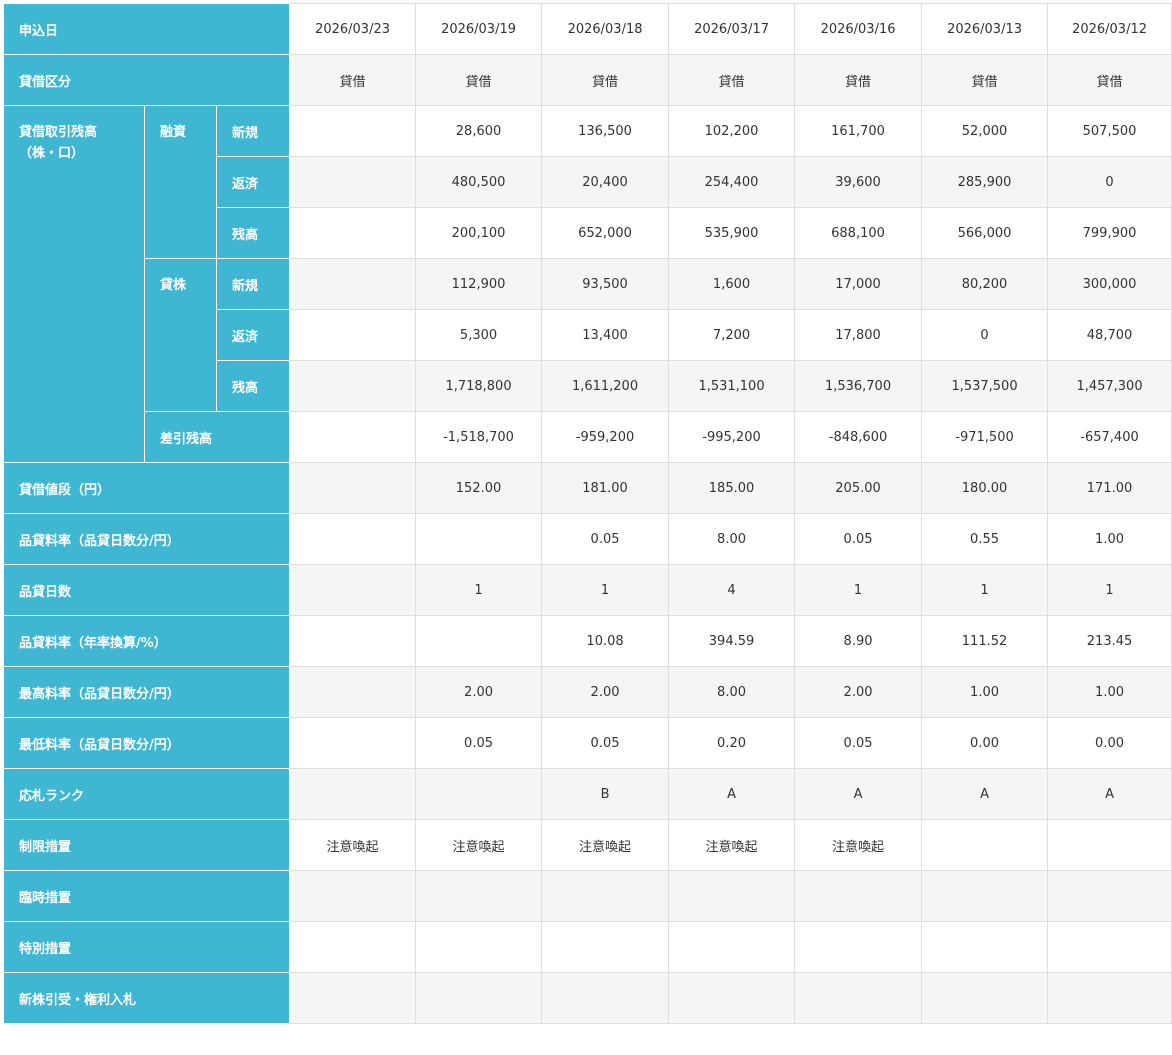  I want to click on value-cell: 0.55, so click(985, 539).